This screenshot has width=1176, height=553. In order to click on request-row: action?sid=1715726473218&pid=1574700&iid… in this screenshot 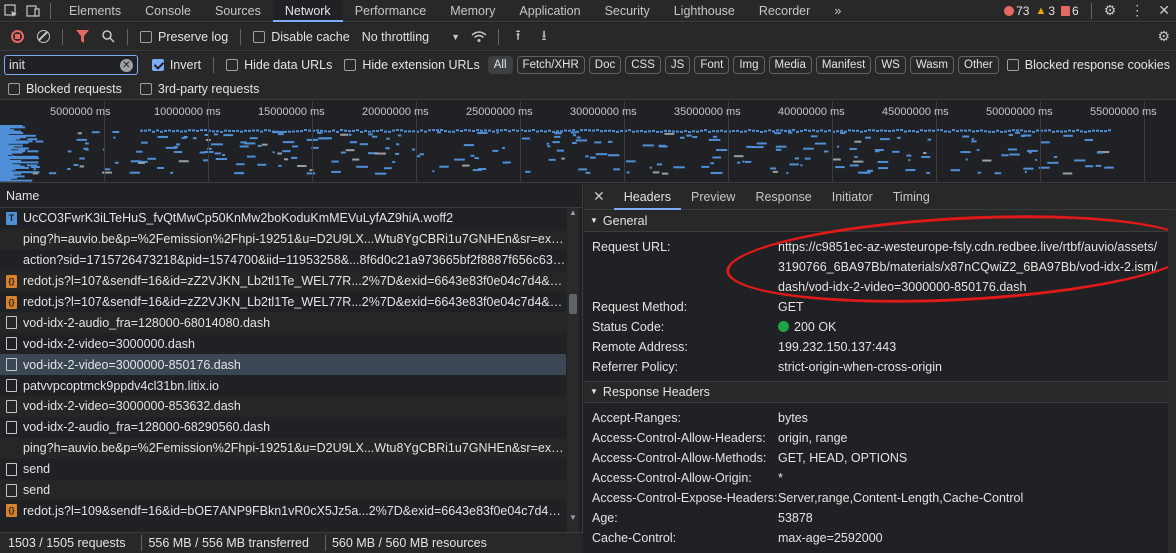, I will do `click(283, 260)`.